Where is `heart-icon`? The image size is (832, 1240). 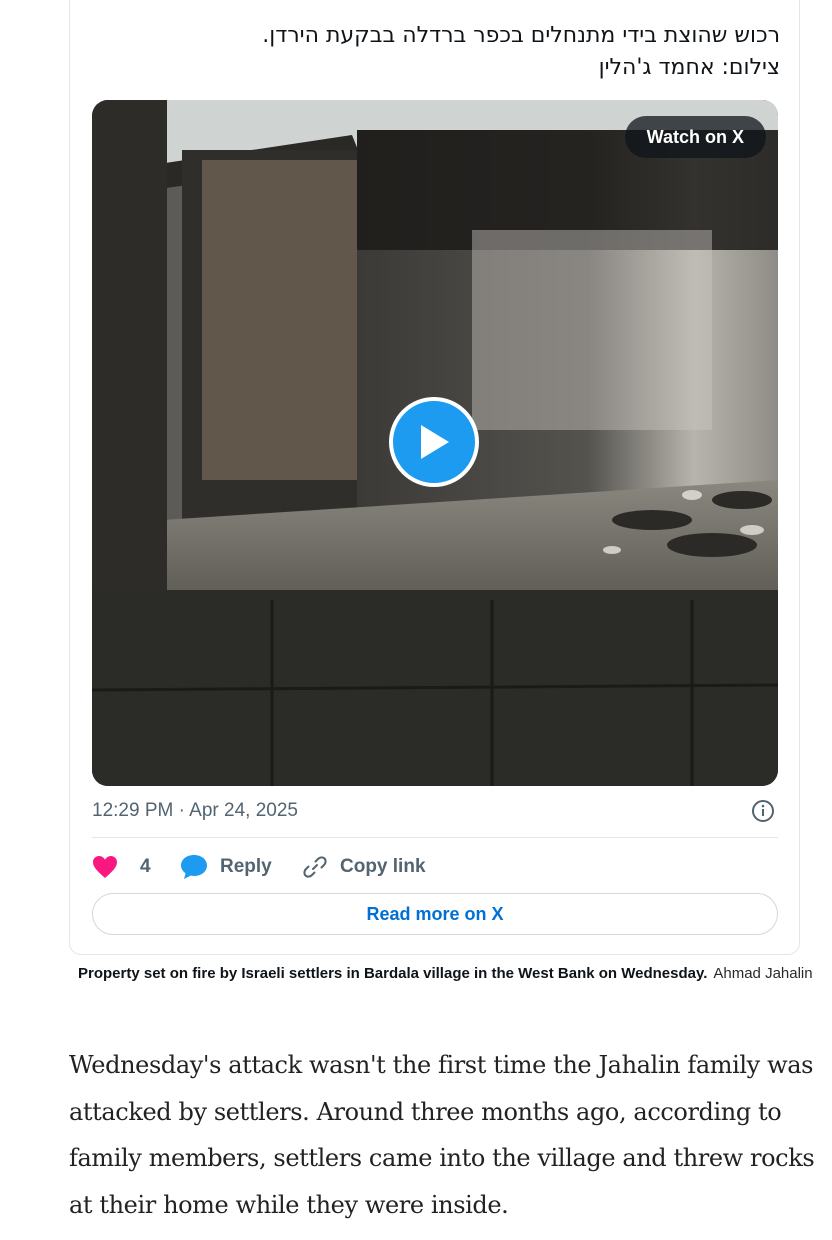 heart-icon is located at coordinates (105, 867).